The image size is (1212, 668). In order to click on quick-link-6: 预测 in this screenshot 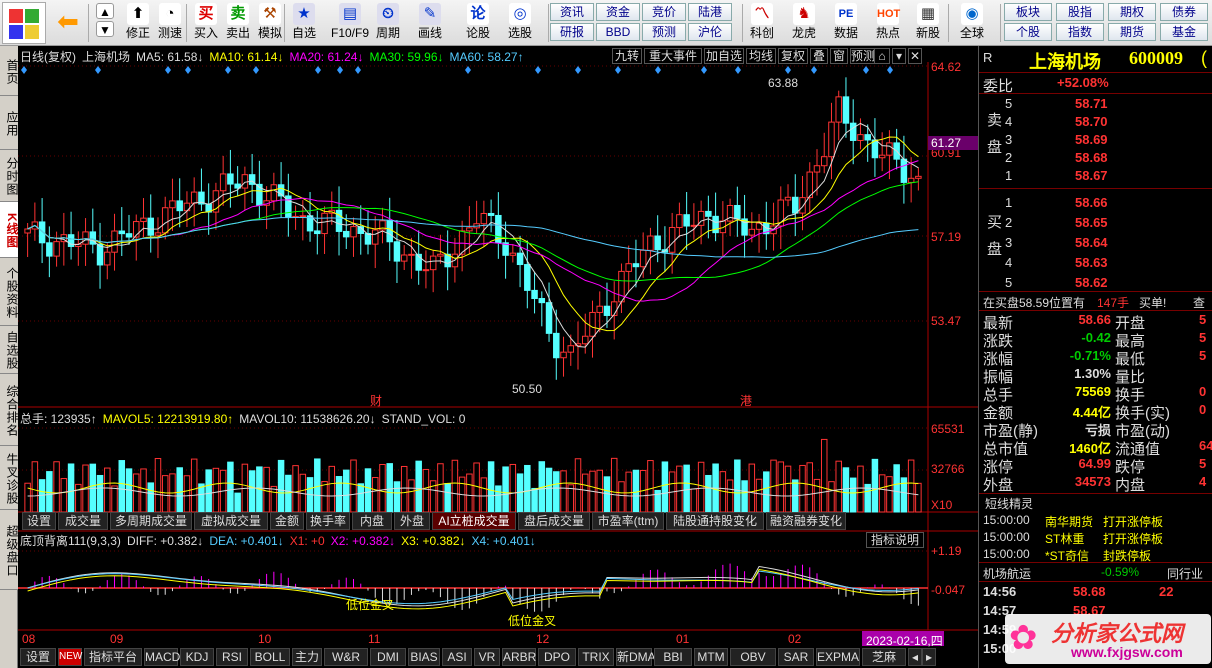, I will do `click(664, 32)`.